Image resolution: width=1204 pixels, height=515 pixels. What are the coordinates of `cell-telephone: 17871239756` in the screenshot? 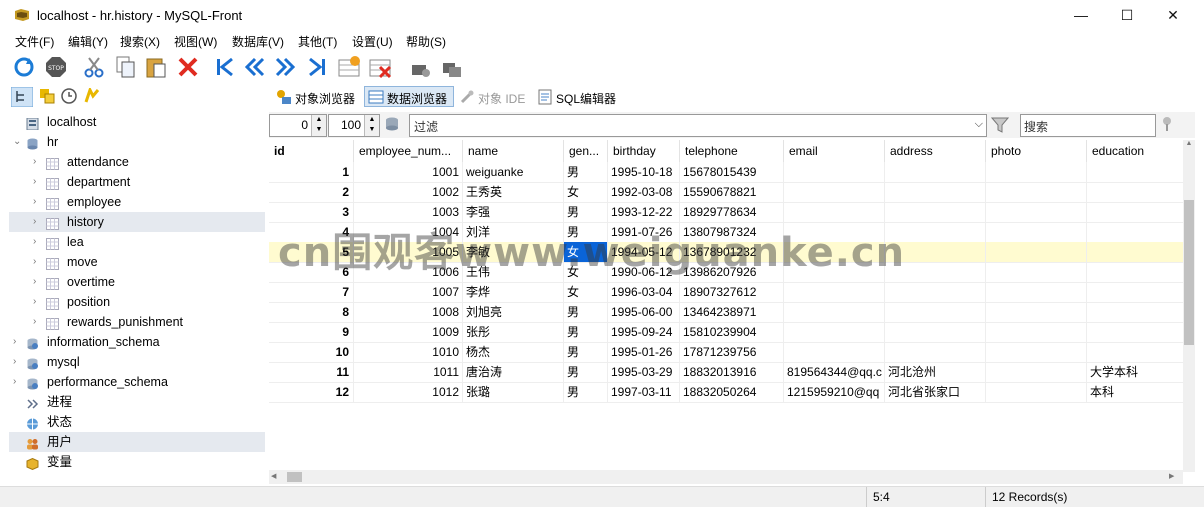 It's located at (732, 352).